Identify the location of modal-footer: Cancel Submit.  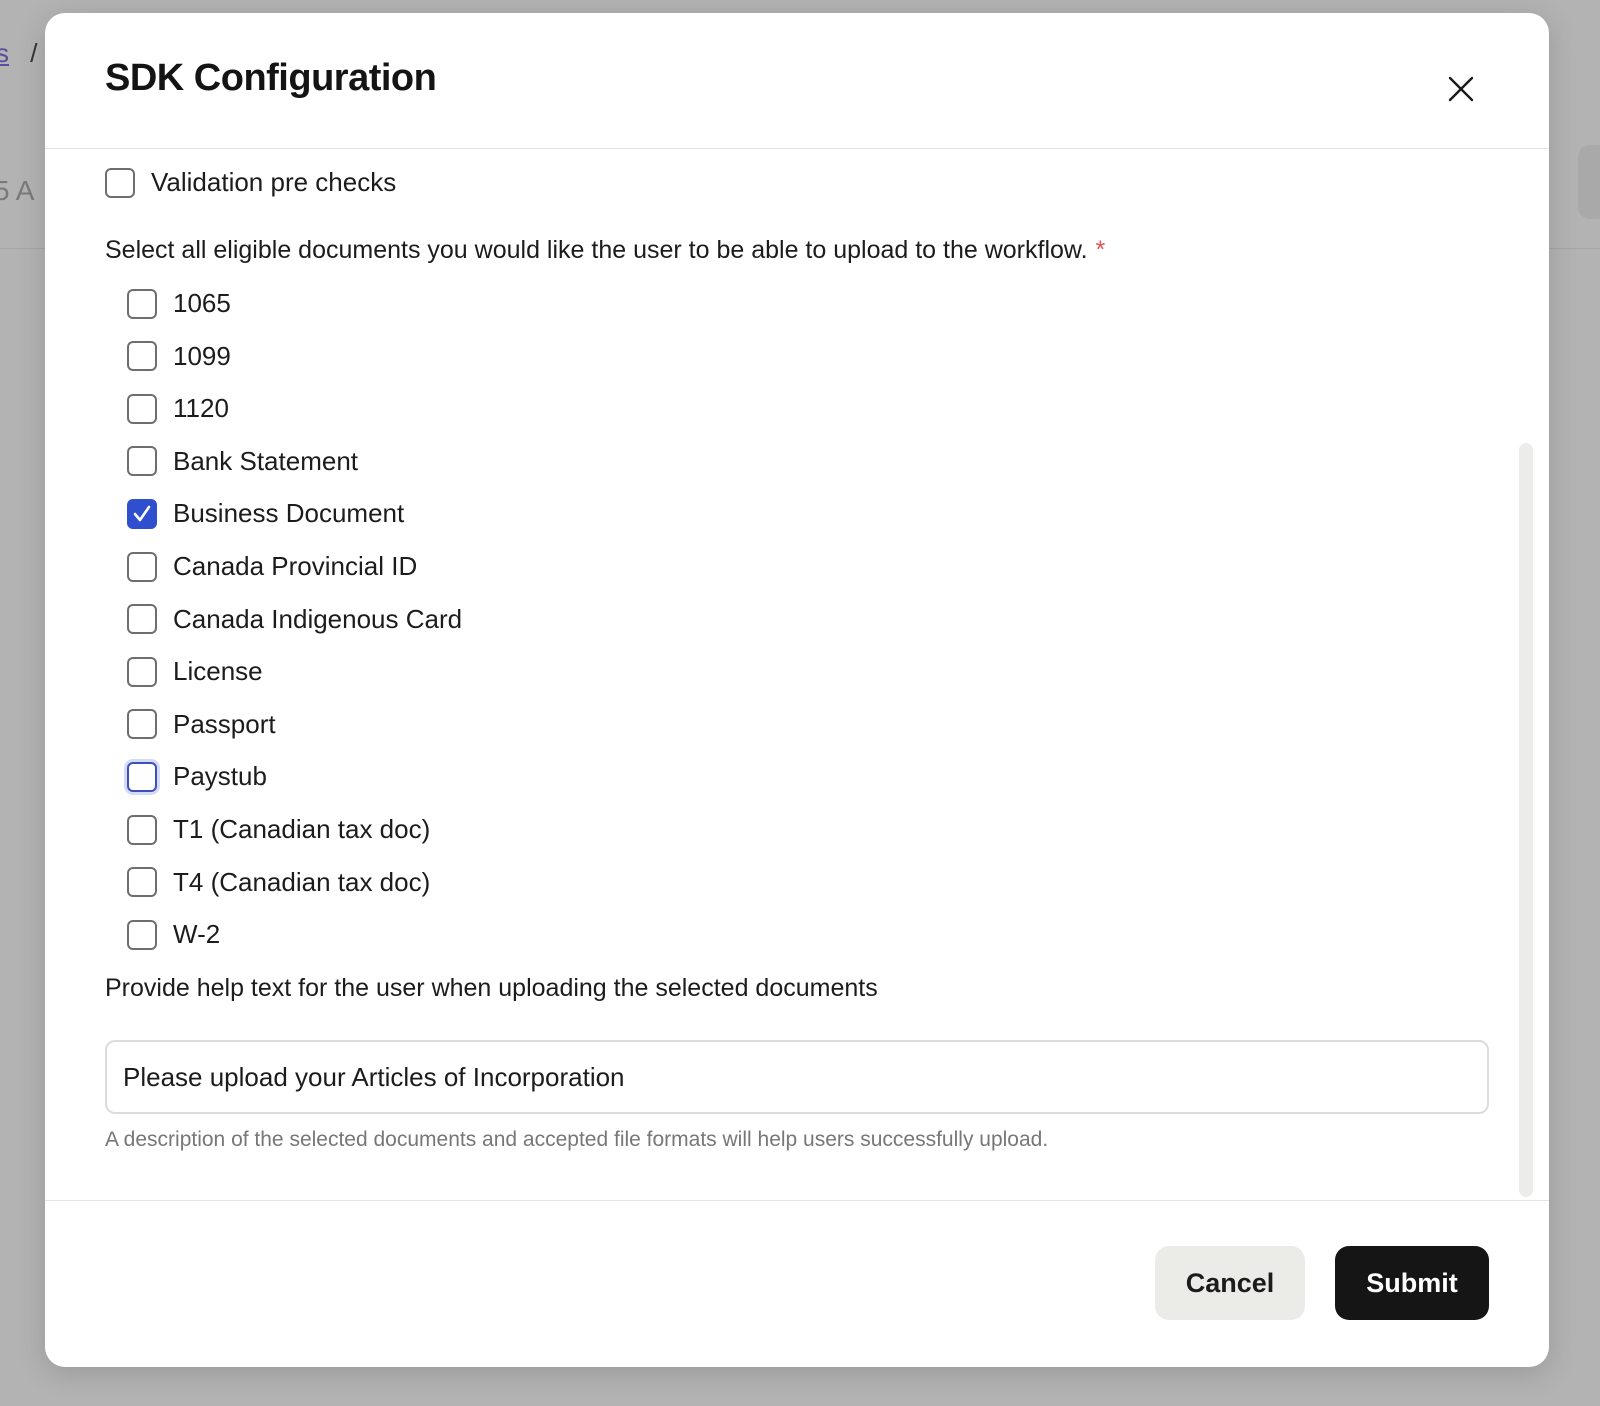
(797, 1283).